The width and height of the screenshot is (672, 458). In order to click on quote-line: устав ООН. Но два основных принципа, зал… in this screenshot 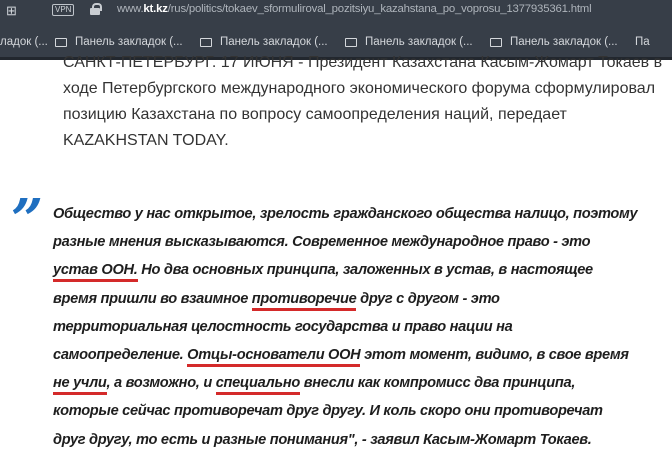, I will do `click(360, 270)`.